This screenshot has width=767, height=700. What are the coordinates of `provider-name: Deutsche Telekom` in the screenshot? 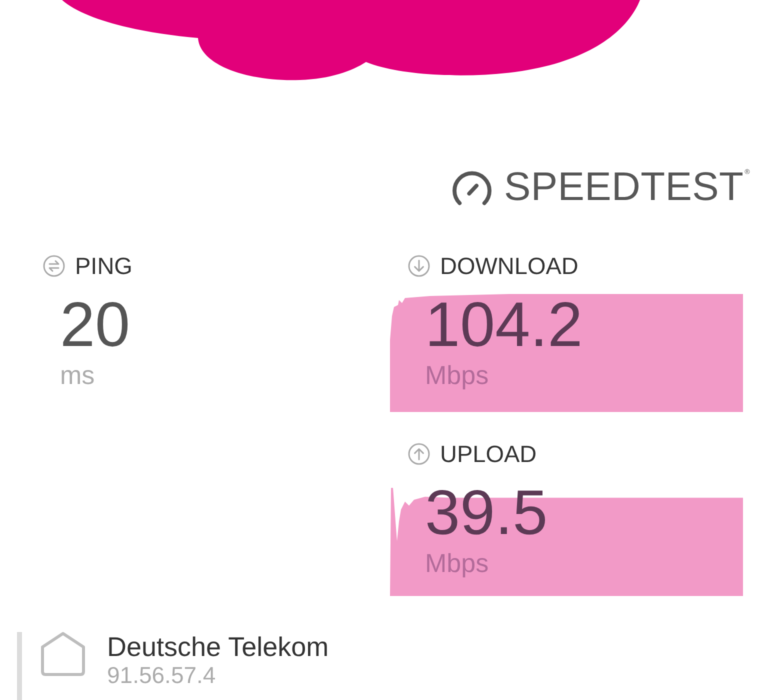 It's located at (218, 647).